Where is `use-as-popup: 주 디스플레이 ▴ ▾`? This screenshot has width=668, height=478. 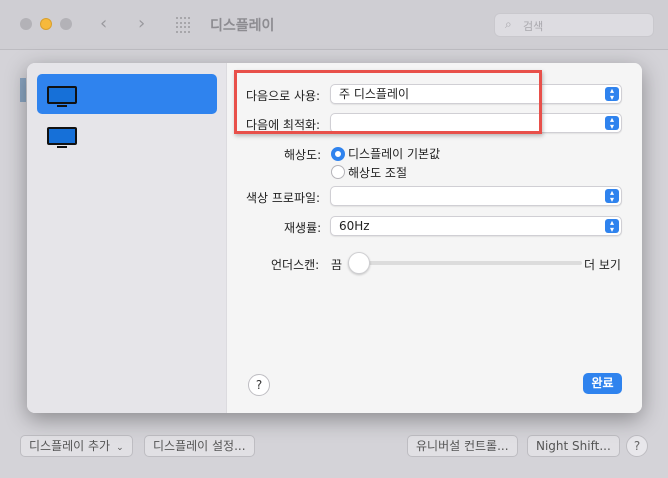
use-as-popup: 주 디스플레이 ▴ ▾ is located at coordinates (476, 94).